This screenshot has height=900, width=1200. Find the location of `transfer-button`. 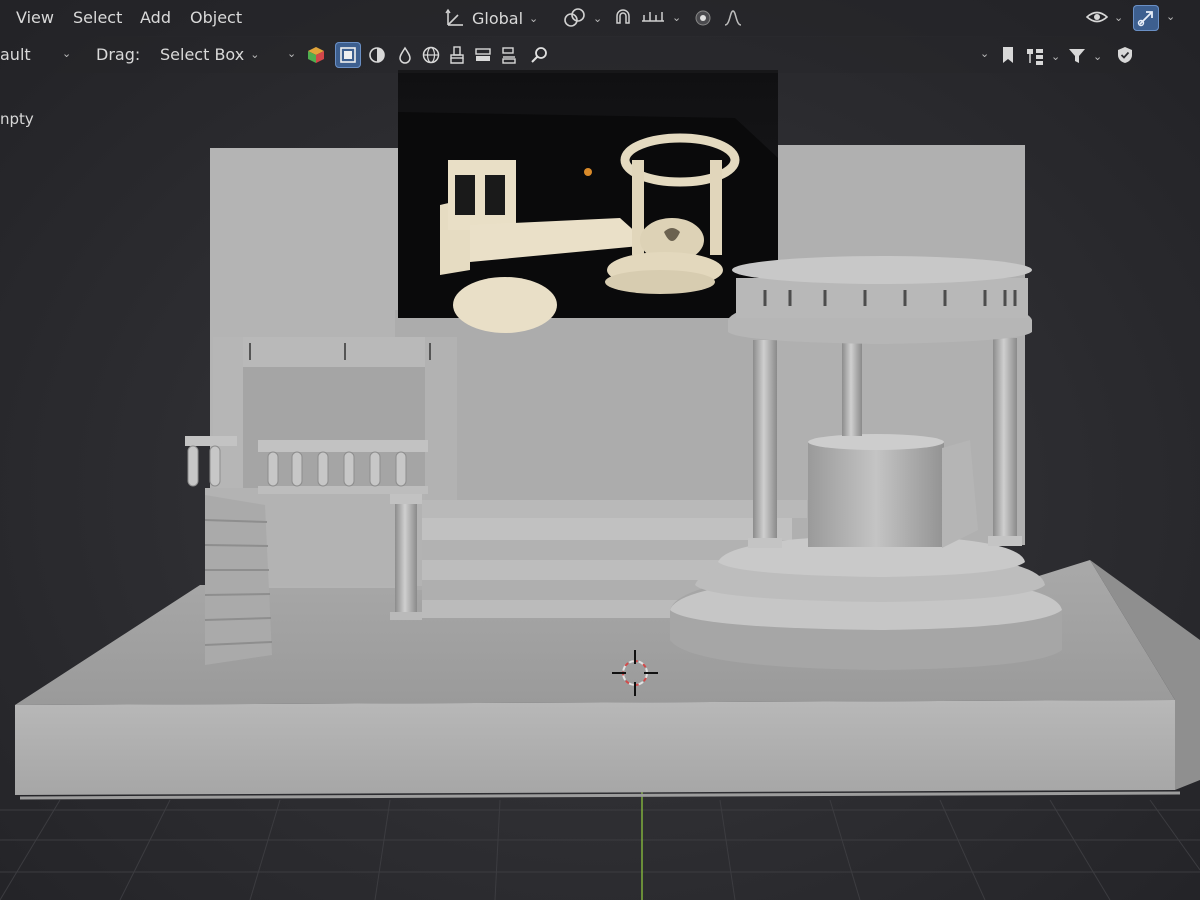

transfer-button is located at coordinates (509, 55).